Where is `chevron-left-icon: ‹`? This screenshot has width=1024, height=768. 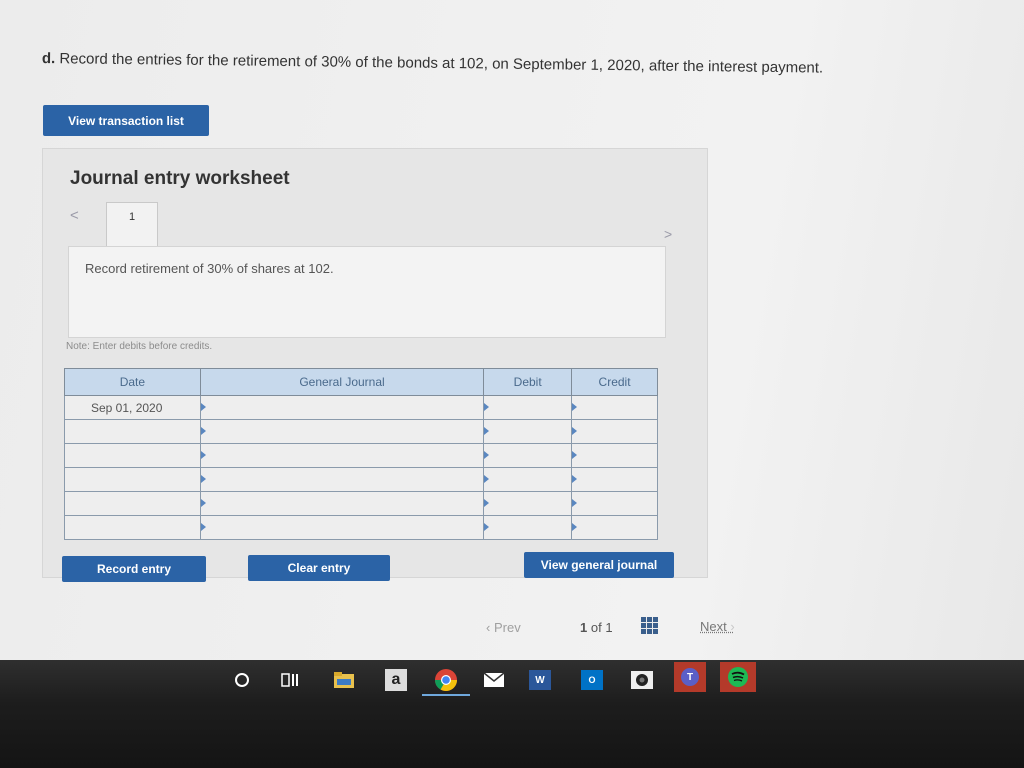
chevron-left-icon: ‹ is located at coordinates (488, 627).